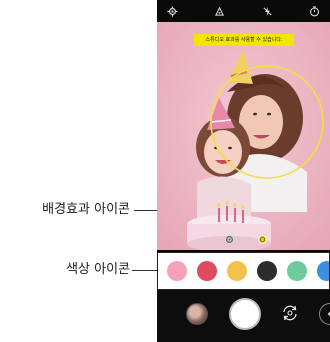 Image resolution: width=330 pixels, height=342 pixels. What do you see at coordinates (220, 11) in the screenshot?
I see `sticker-icon` at bounding box center [220, 11].